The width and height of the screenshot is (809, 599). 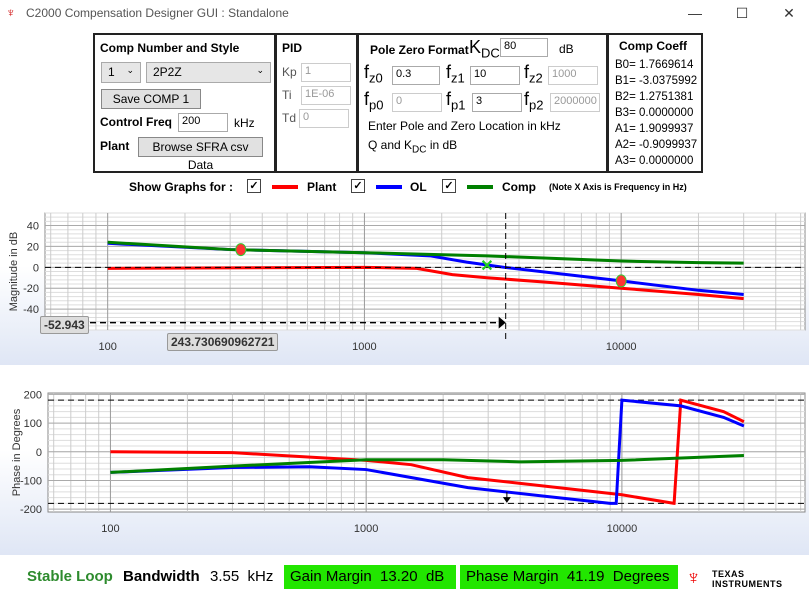 What do you see at coordinates (181, 187) in the screenshot?
I see `show-graphs-label: Show Graphs for :` at bounding box center [181, 187].